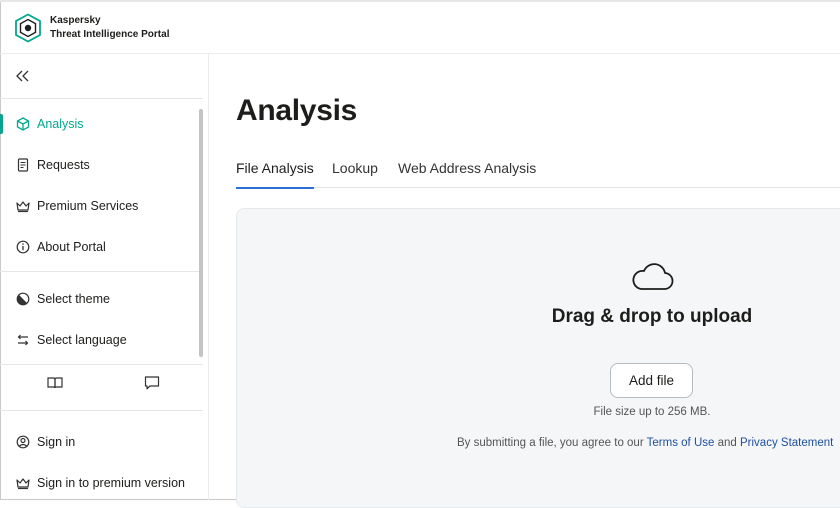 This screenshot has width=840, height=508. What do you see at coordinates (28, 28) in the screenshot?
I see `kaspersky-logo-icon` at bounding box center [28, 28].